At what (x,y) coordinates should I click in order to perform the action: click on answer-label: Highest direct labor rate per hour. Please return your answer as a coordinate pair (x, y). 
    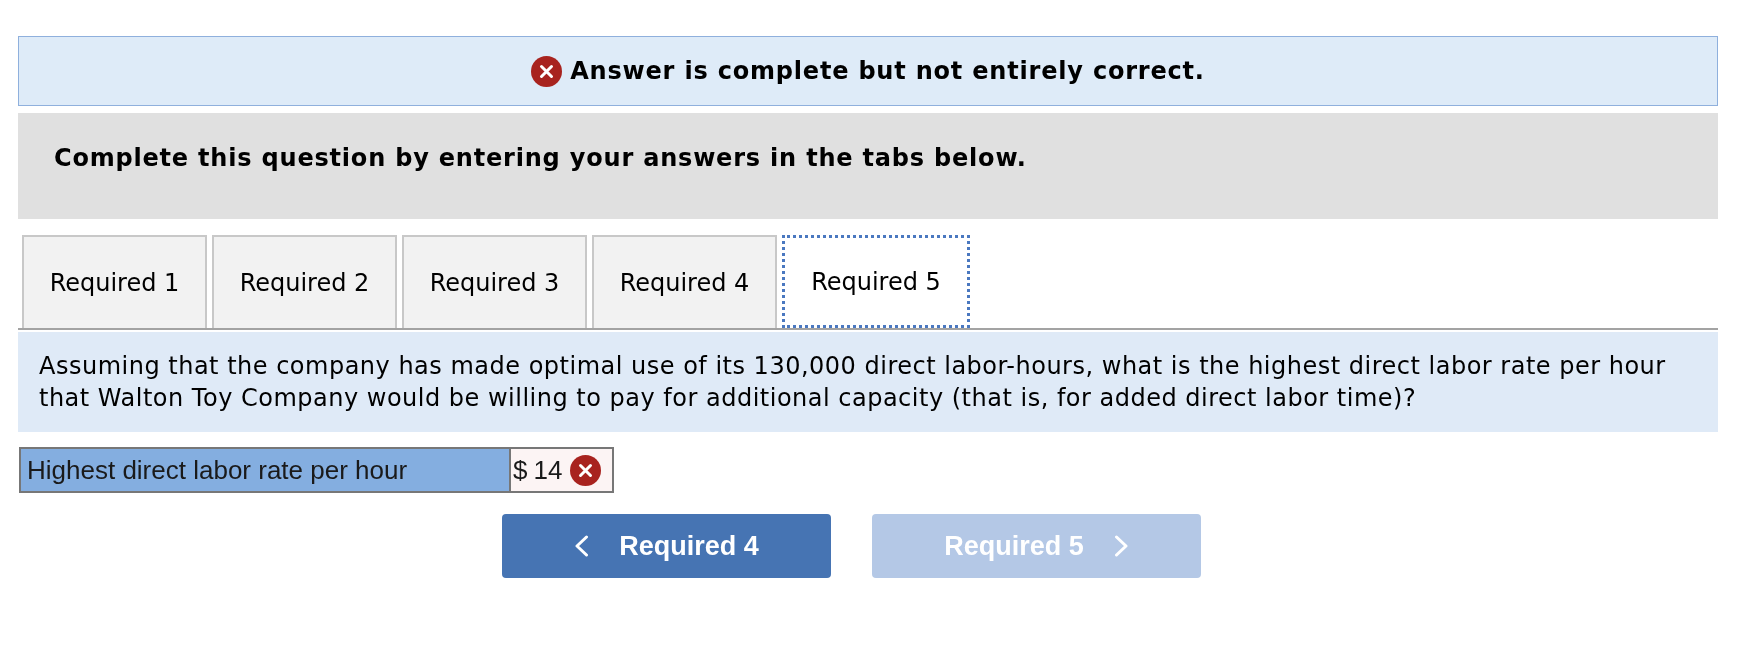
    Looking at the image, I should click on (265, 470).